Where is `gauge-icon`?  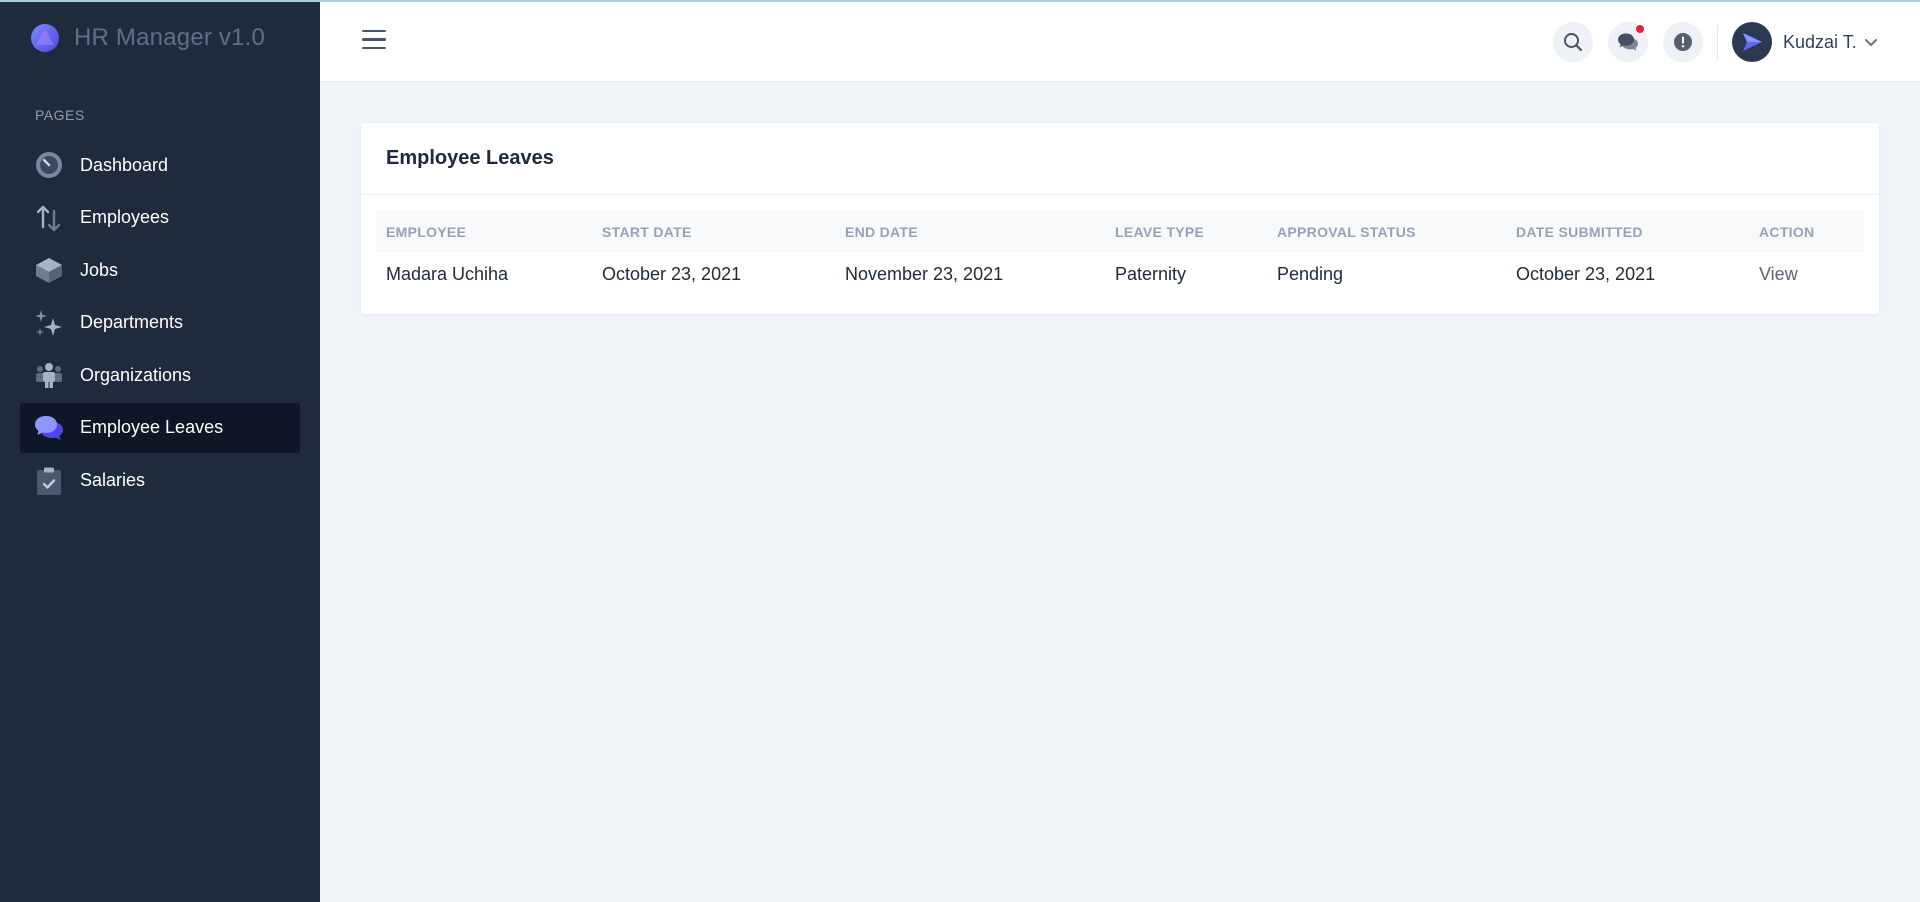 gauge-icon is located at coordinates (49, 165).